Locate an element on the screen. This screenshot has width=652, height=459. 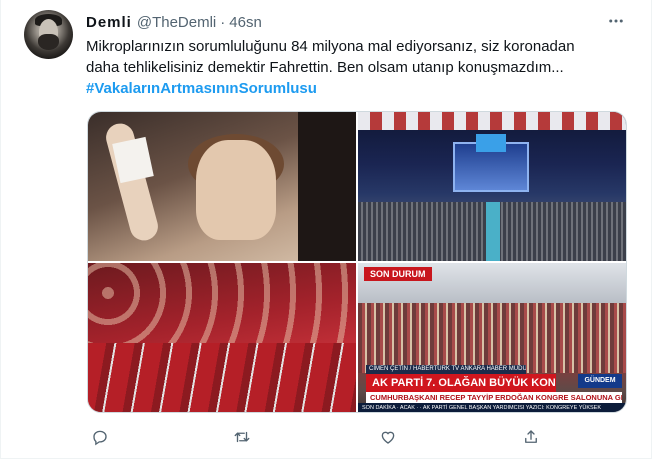
gundem-badge: GÜNDEM is located at coordinates (600, 381).